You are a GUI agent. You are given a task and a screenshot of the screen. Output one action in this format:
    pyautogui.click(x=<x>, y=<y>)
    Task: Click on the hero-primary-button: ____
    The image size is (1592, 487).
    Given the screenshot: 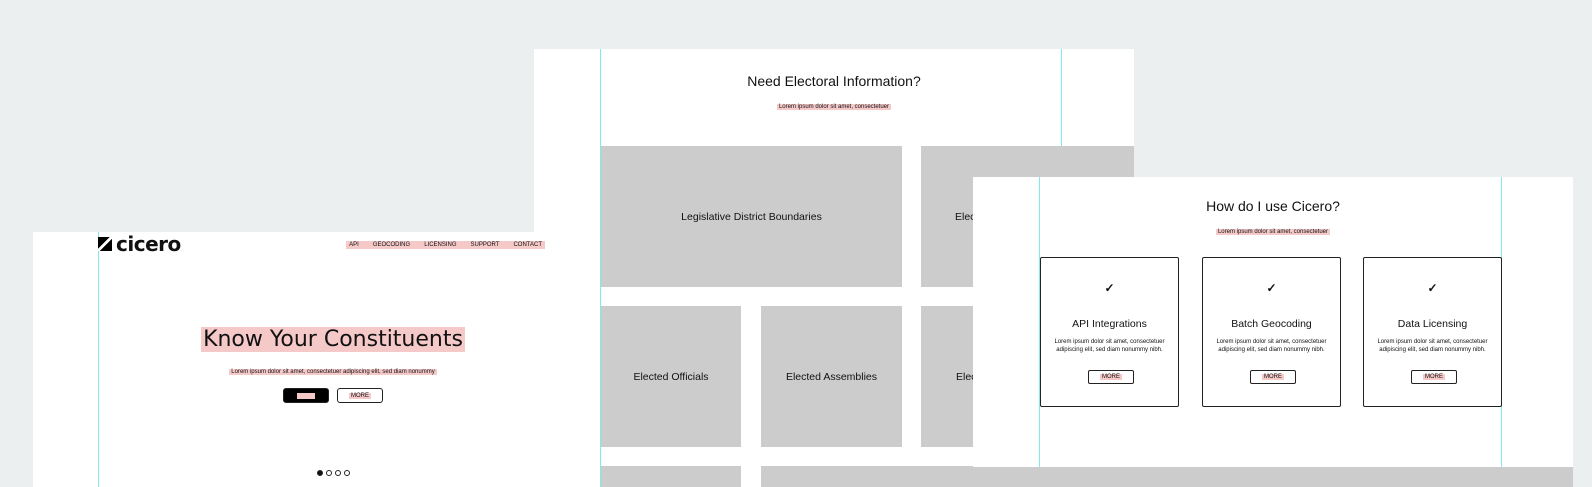 What is the action you would take?
    pyautogui.click(x=306, y=395)
    